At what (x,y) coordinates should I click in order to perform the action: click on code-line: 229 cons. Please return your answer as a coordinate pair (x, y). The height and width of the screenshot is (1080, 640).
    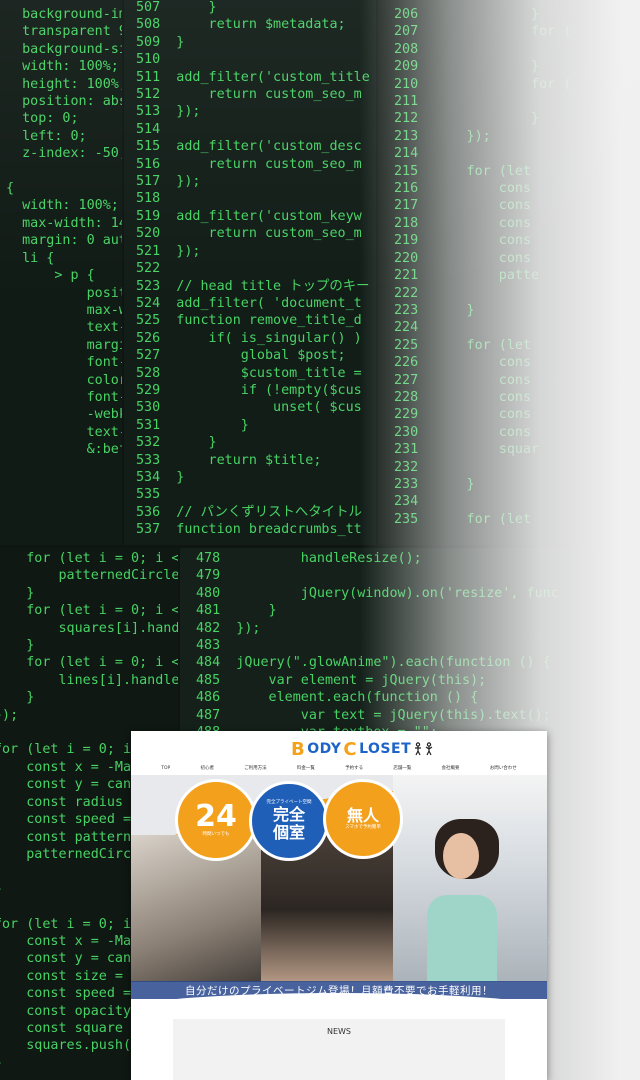
    Looking at the image, I should click on (463, 415).